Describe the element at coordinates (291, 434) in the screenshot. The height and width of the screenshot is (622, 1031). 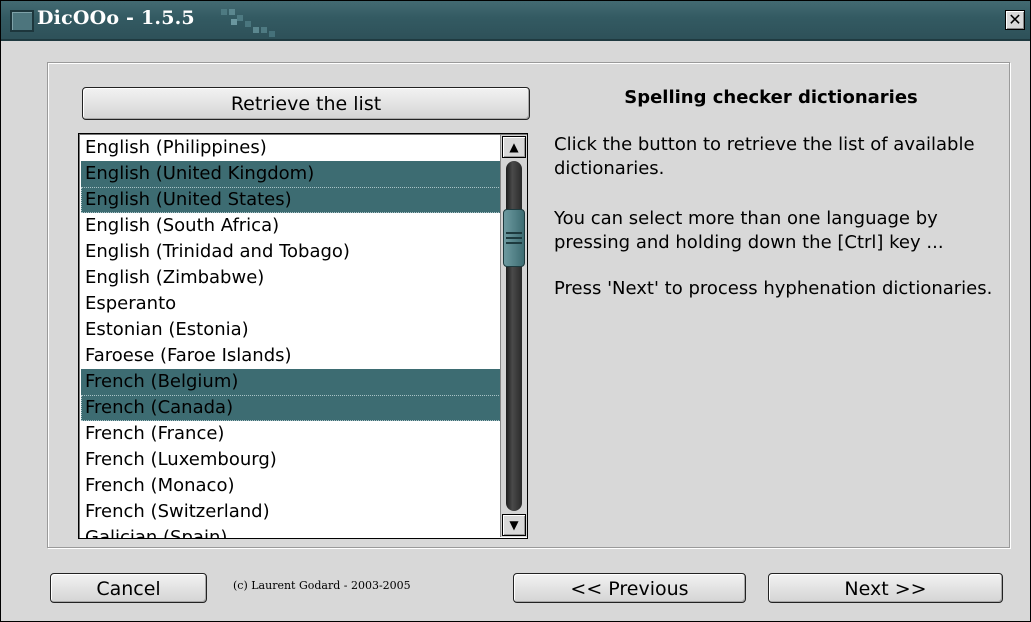
I see `list-item: French (France)` at that location.